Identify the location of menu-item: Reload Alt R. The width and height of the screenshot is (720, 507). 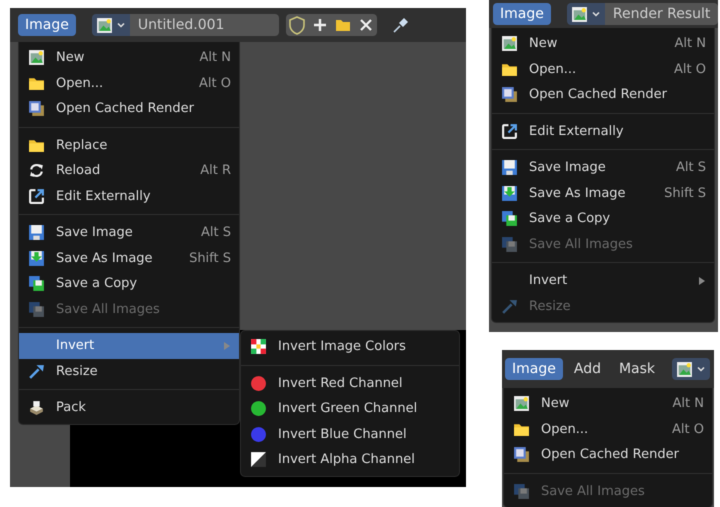
(129, 171).